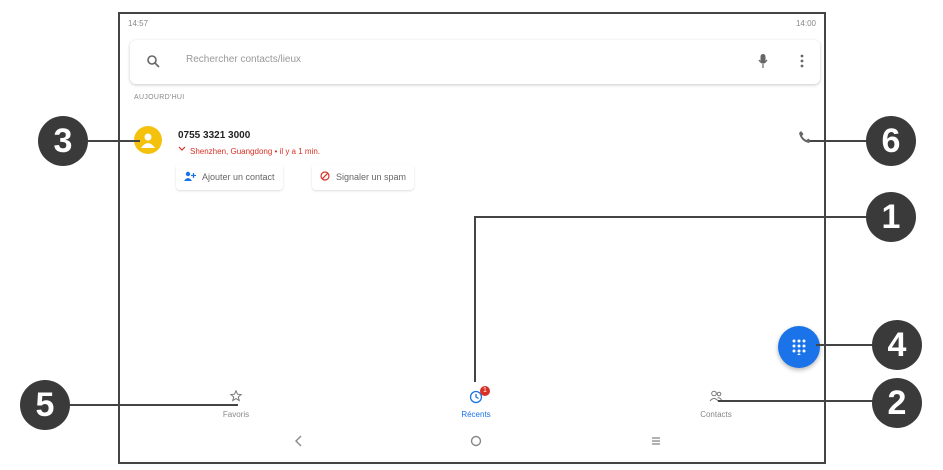  I want to click on recent-apps-icon, so click(656, 443).